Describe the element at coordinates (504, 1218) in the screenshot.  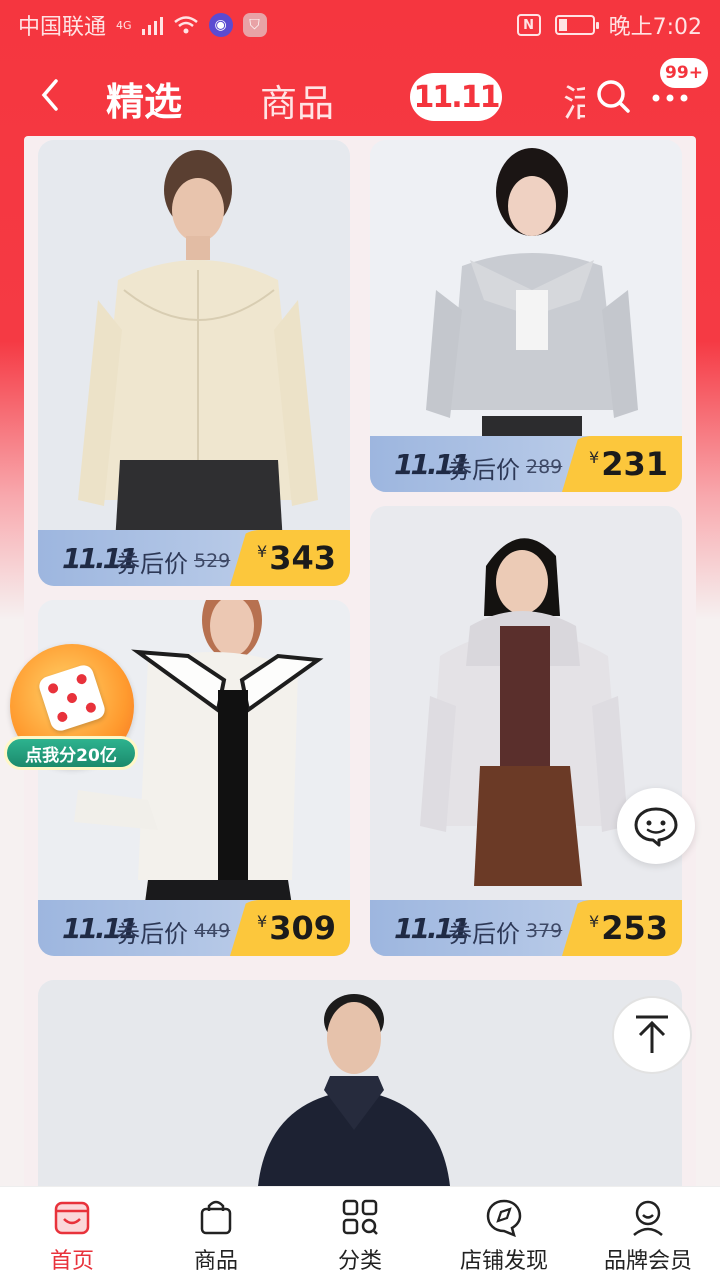
I see `discover-chat-icon` at that location.